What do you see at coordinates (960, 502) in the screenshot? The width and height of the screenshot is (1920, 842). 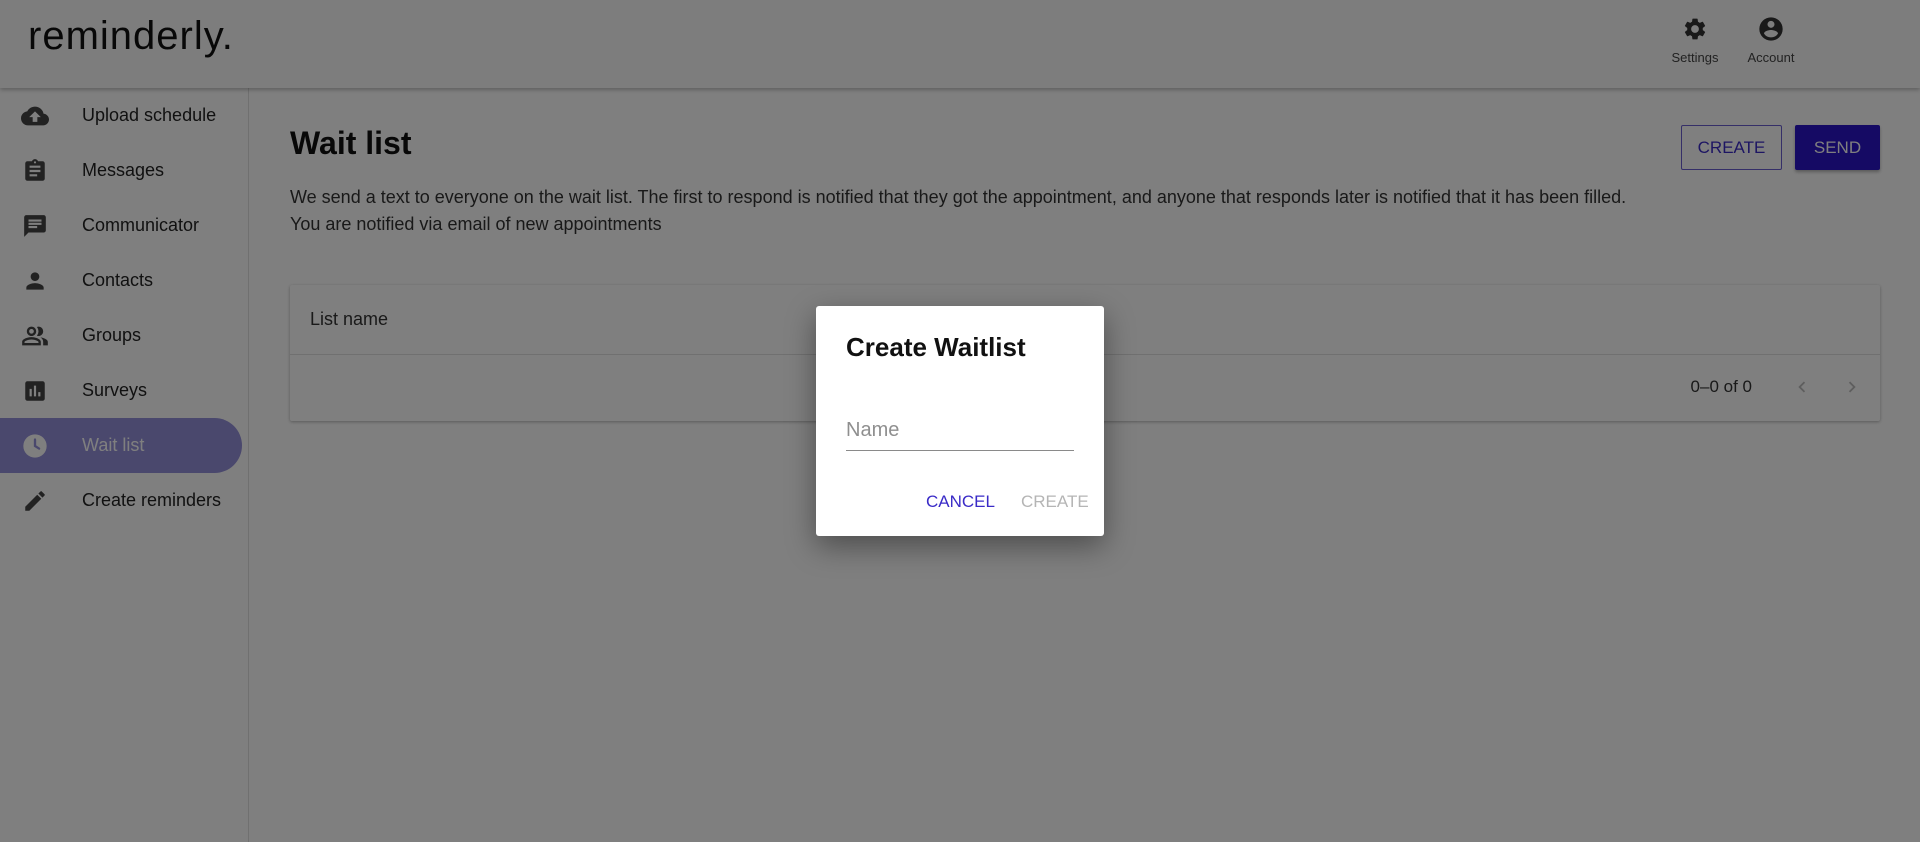 I see `dialog-cancel-button: CANCEL` at bounding box center [960, 502].